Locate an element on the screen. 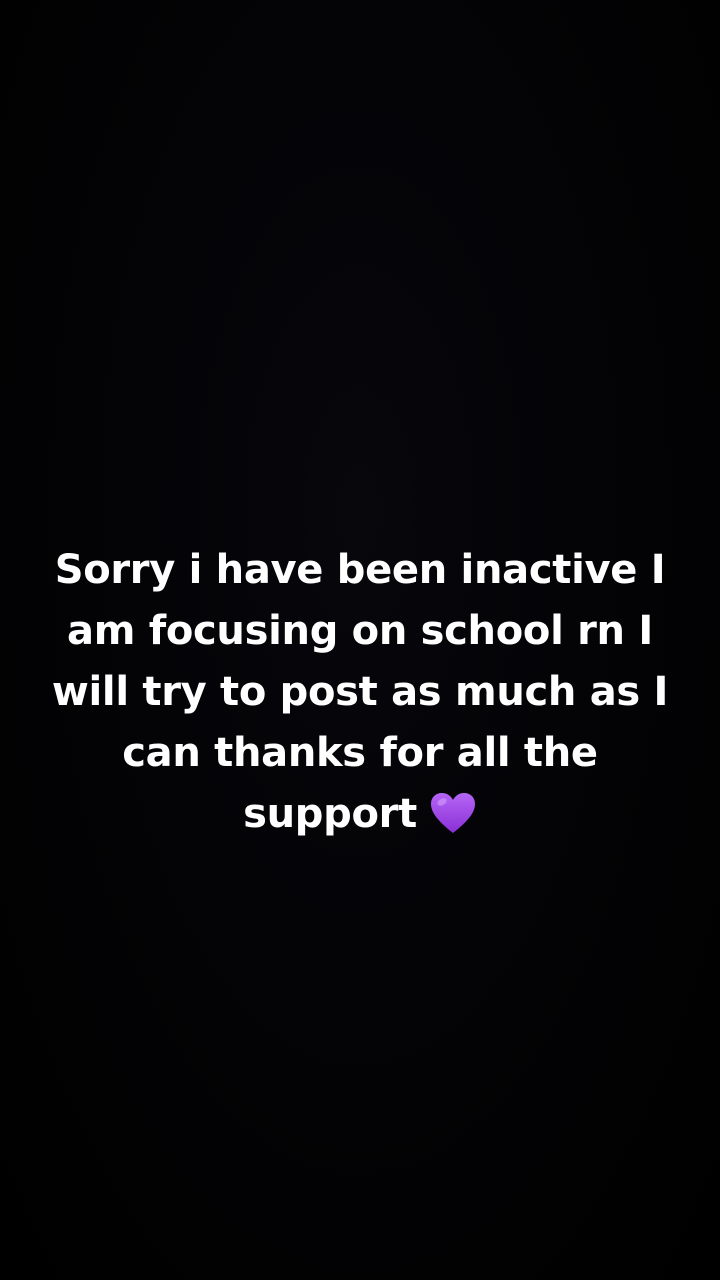 Image resolution: width=720 pixels, height=1280 pixels. caption-line: Sorry i have been inactive I is located at coordinates (360, 570).